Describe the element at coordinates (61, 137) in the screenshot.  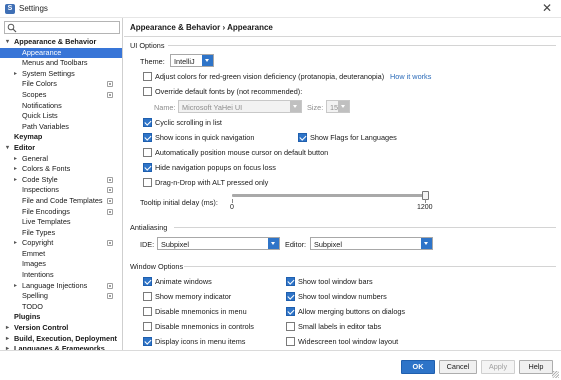
I see `sidebar-item: Keymap` at that location.